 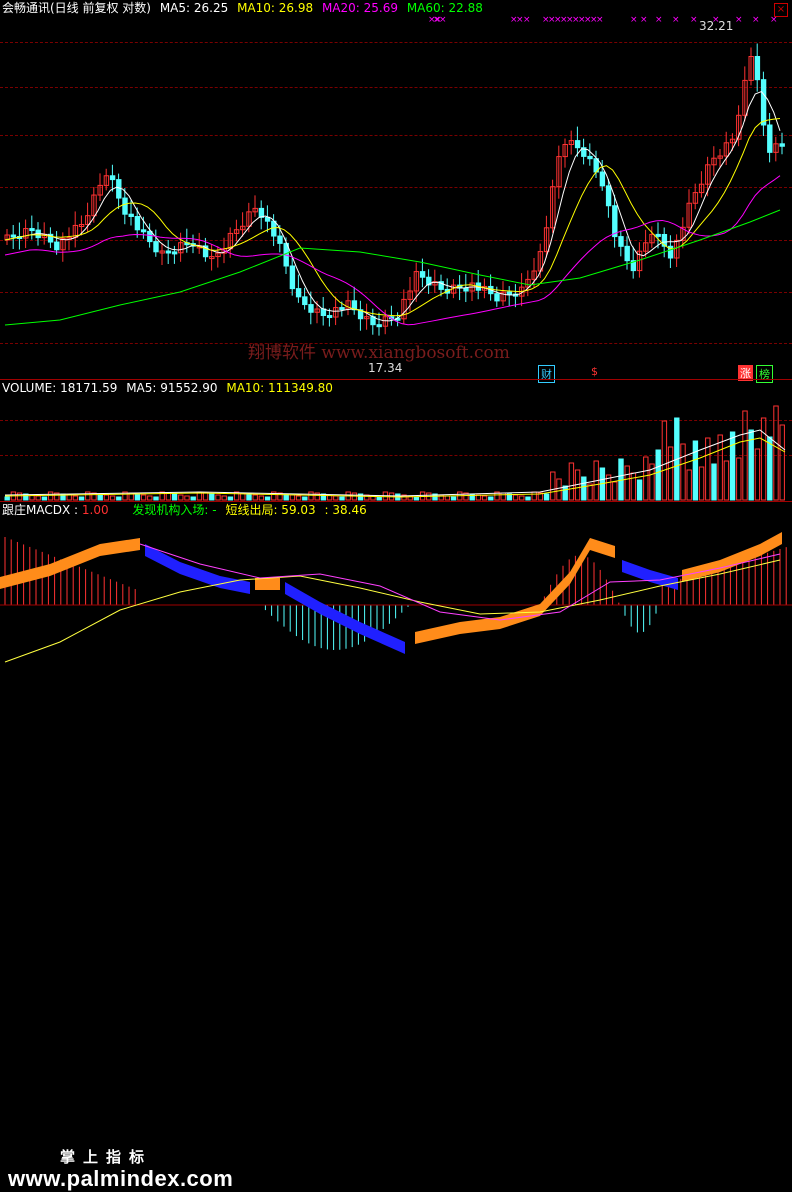 I want to click on exit-signal-label: 短线出局: 59.03, so click(x=270, y=510).